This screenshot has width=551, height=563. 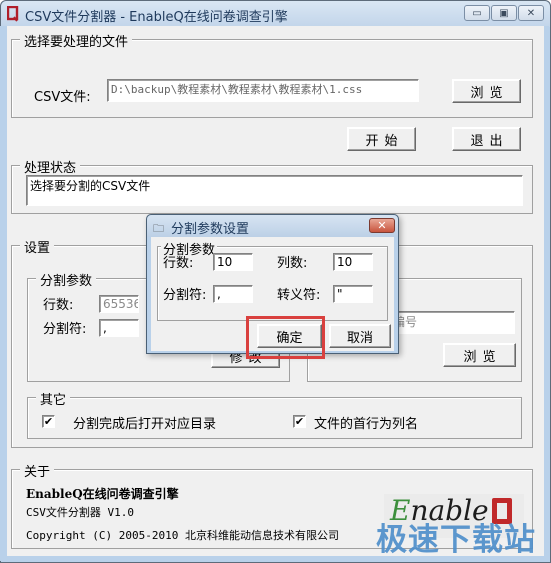 What do you see at coordinates (13, 14) in the screenshot?
I see `app-logo-icon` at bounding box center [13, 14].